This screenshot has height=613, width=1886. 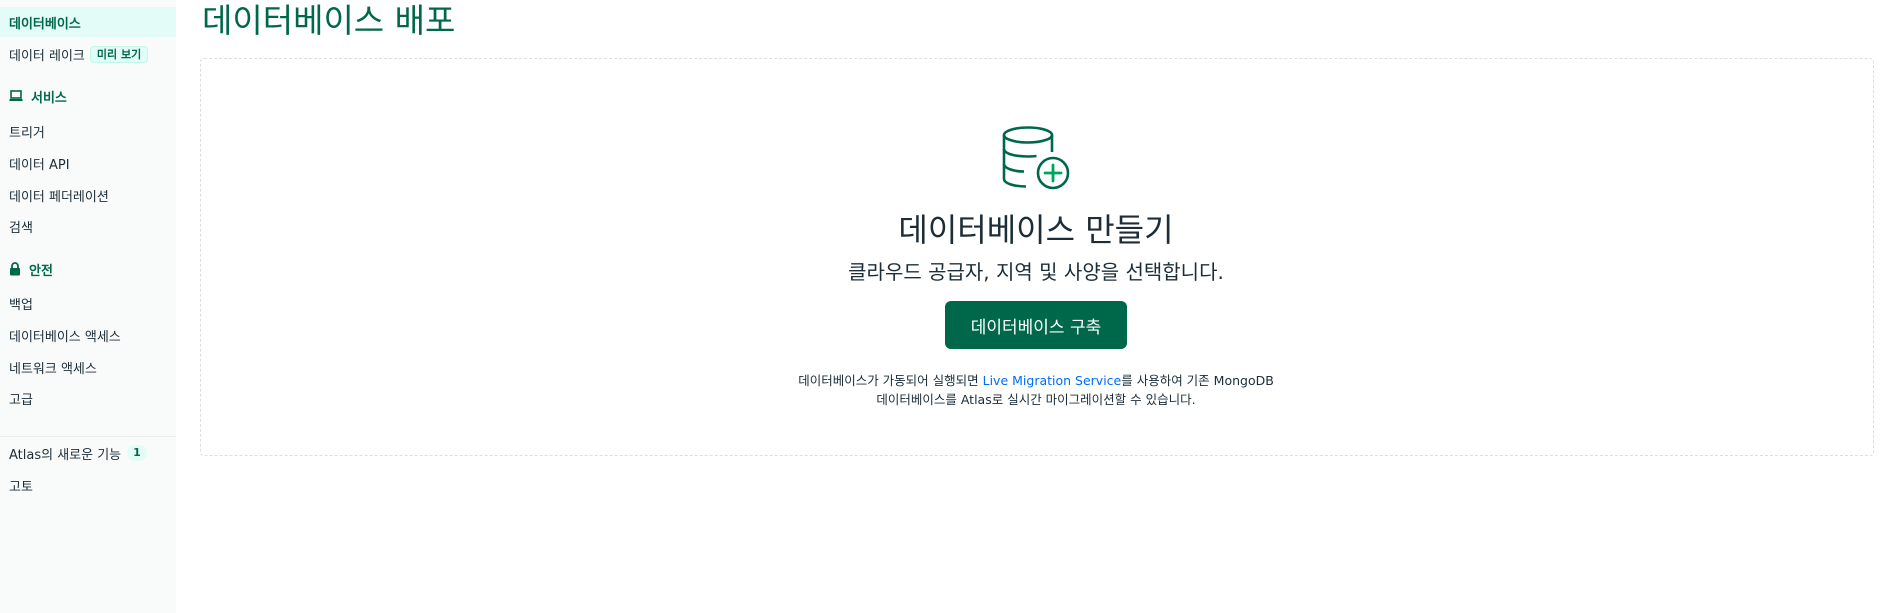 What do you see at coordinates (88, 96) in the screenshot?
I see `section-header-services: 서비스` at bounding box center [88, 96].